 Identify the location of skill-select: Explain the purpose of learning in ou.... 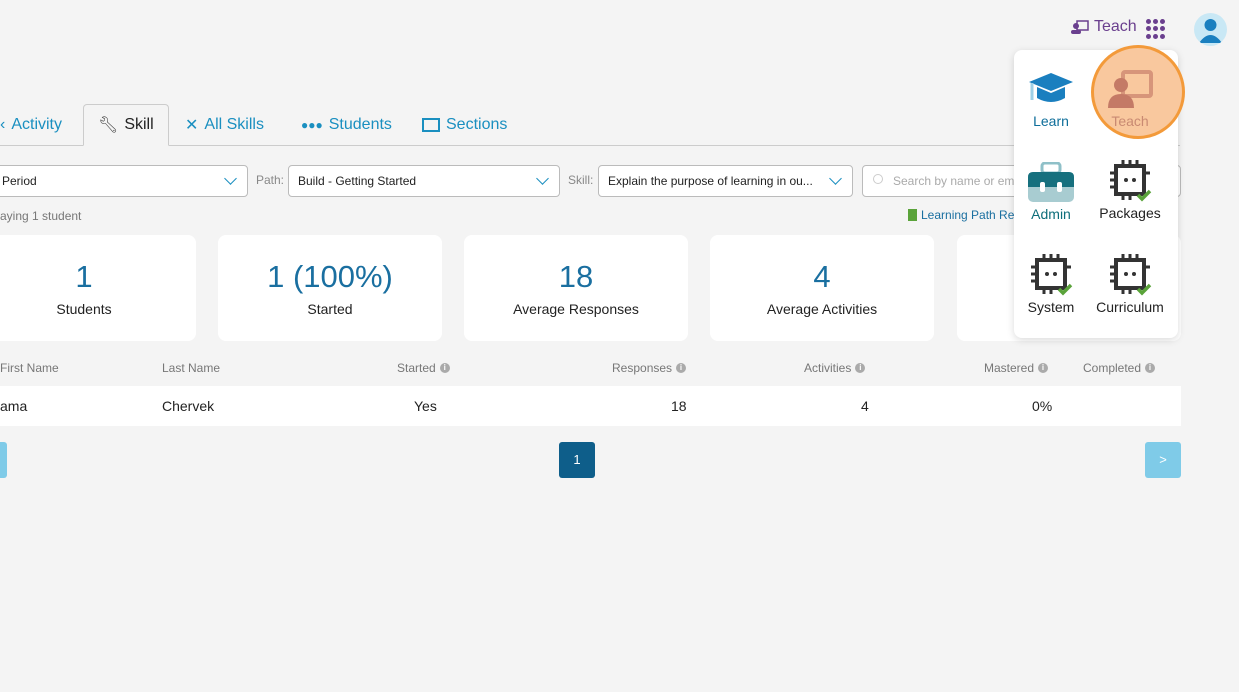
(725, 181).